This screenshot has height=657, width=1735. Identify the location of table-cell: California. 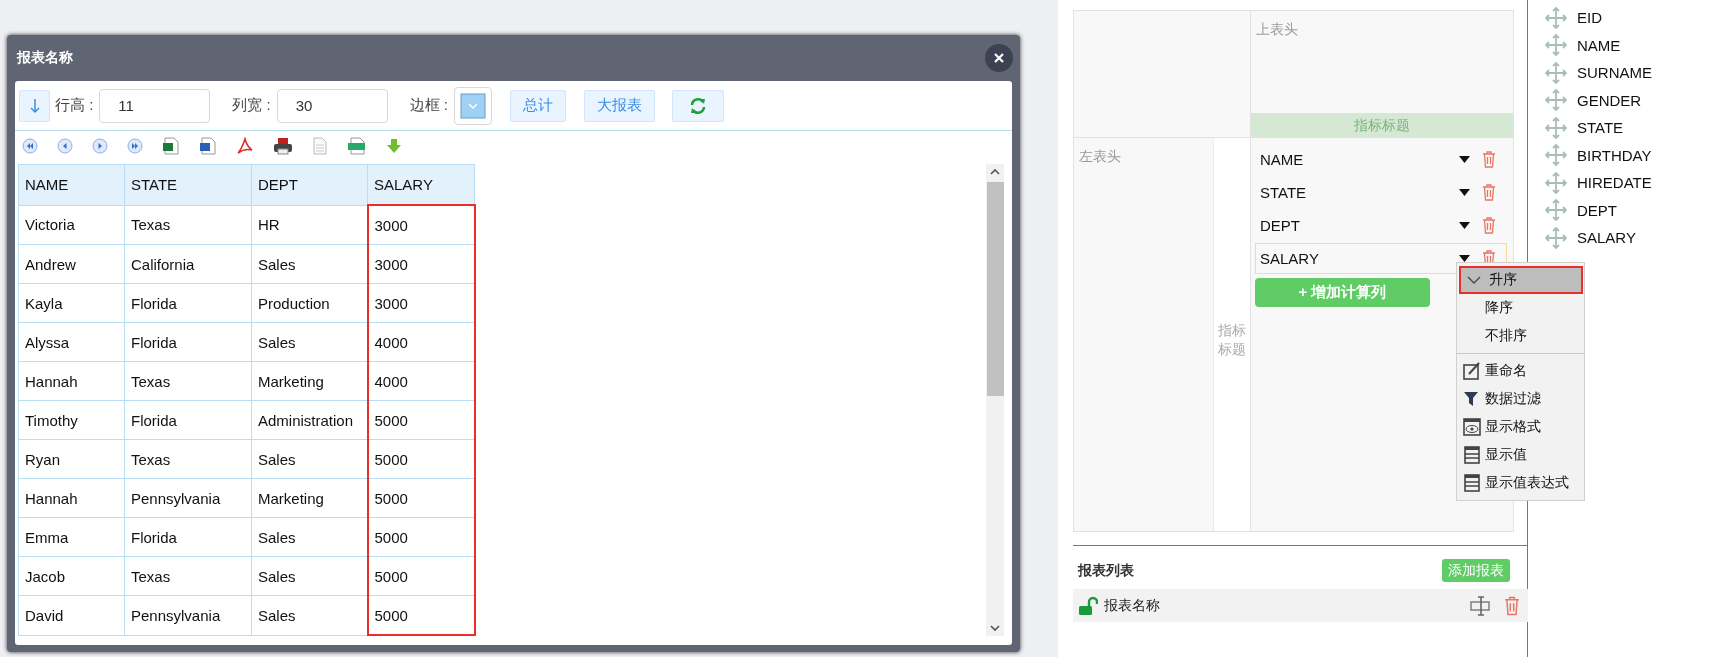
(188, 264).